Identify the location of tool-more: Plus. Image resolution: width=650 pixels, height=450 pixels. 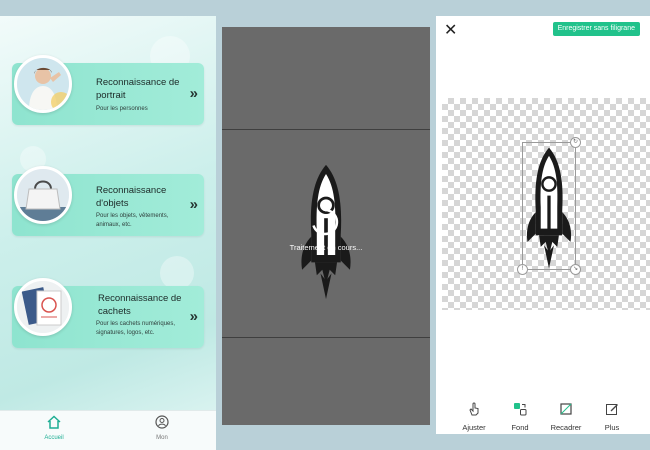
(612, 417).